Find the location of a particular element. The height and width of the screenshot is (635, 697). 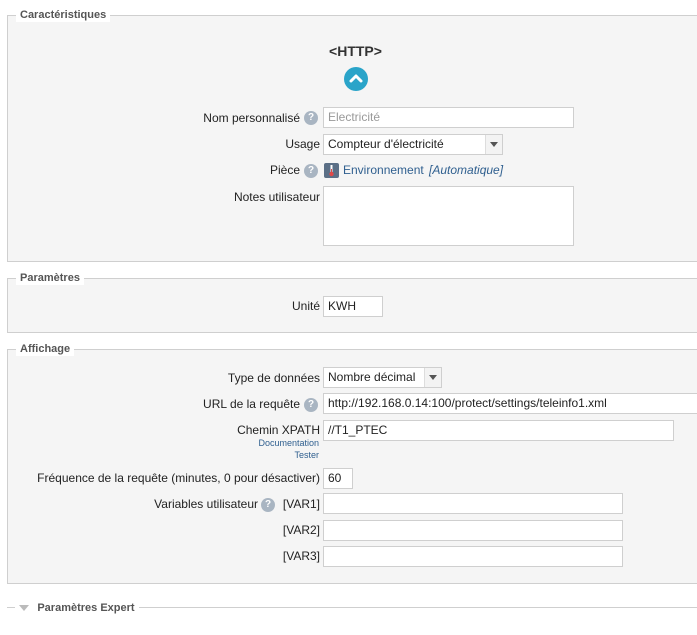

piece-label: Pièce is located at coordinates (284, 170).